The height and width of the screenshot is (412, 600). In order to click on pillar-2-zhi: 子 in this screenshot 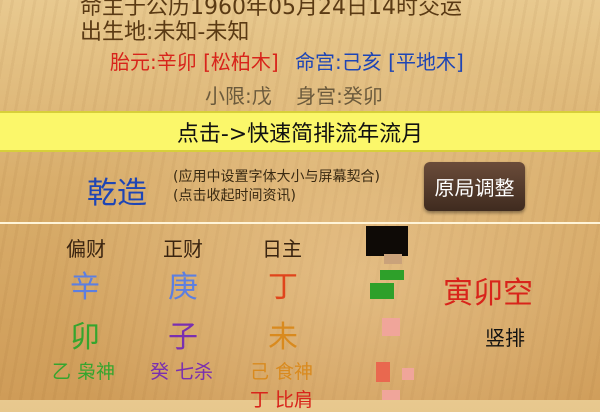, I will do `click(183, 337)`.